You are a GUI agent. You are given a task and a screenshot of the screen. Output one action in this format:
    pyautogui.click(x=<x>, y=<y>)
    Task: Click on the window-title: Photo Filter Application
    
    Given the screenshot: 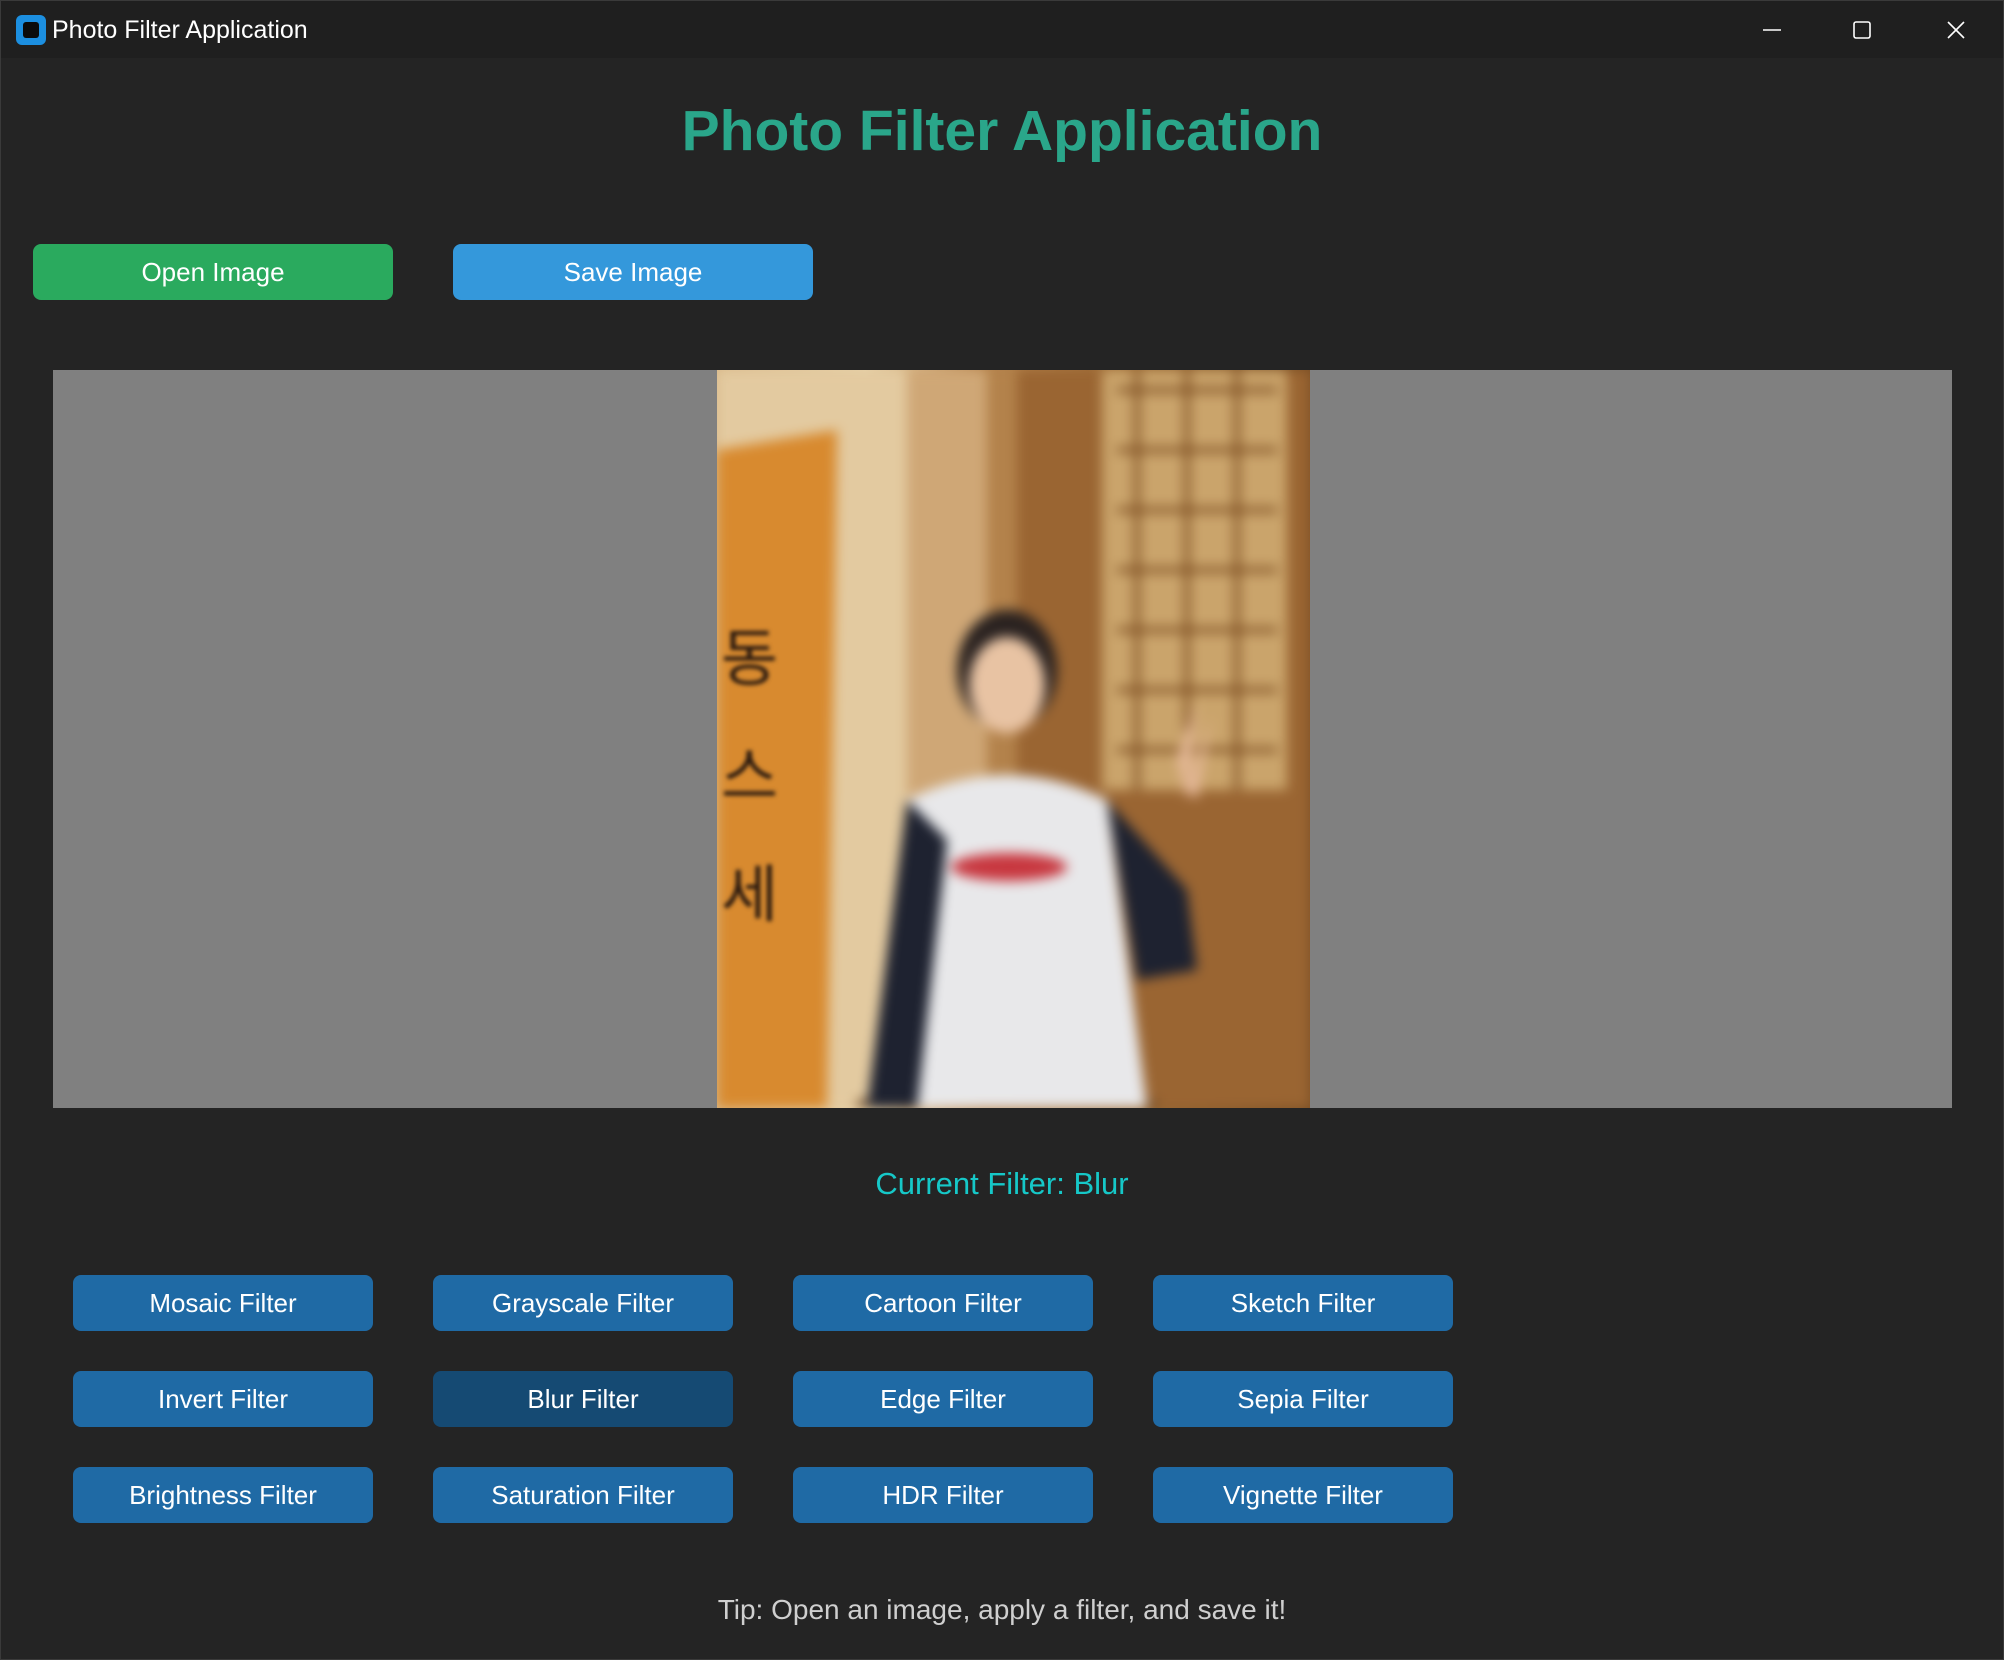 What is the action you would take?
    pyautogui.click(x=180, y=30)
    